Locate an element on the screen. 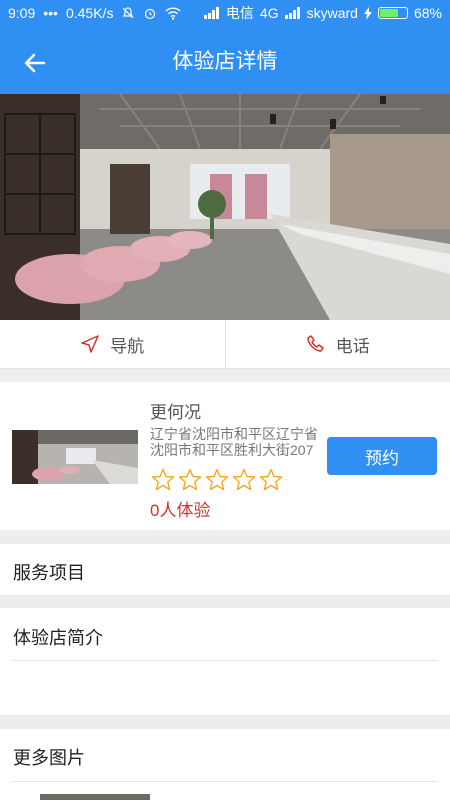 The image size is (450, 800). store-thumbnail is located at coordinates (75, 457).